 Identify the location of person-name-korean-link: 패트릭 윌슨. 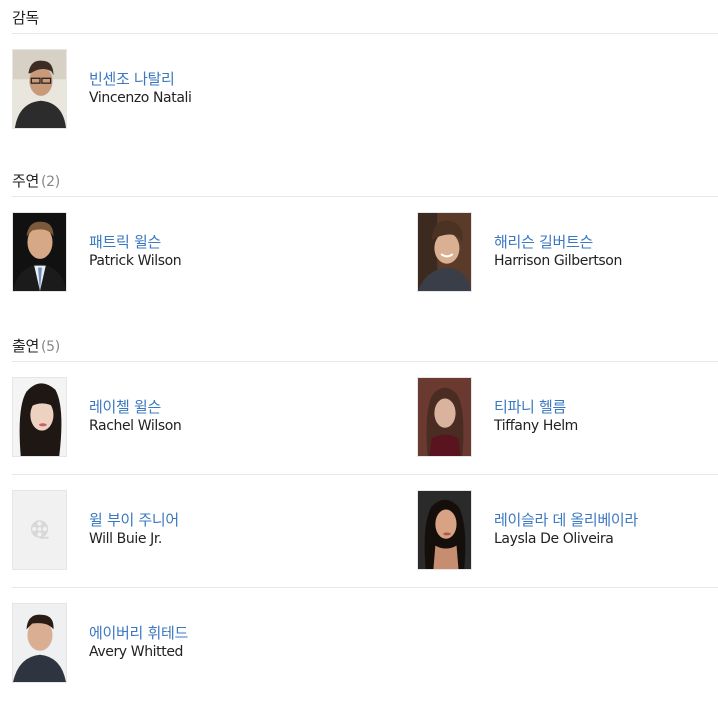
(135, 242).